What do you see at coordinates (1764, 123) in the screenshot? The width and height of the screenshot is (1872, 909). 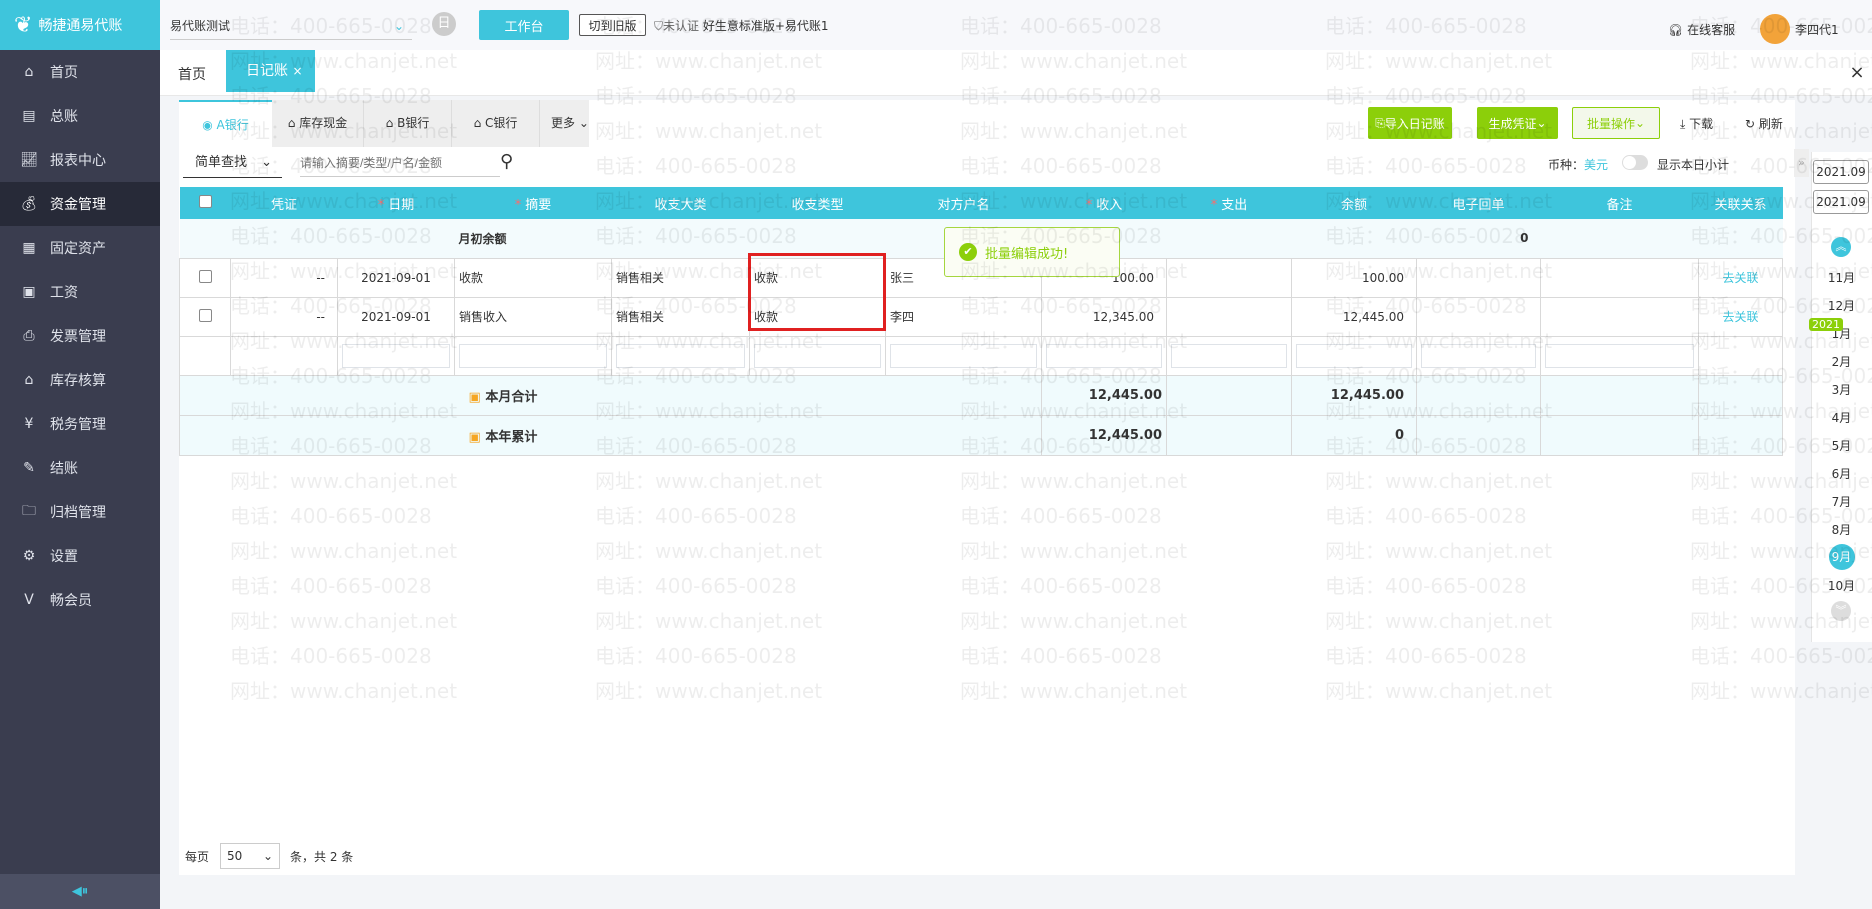 I see `refresh-button: ↻ 刷新` at bounding box center [1764, 123].